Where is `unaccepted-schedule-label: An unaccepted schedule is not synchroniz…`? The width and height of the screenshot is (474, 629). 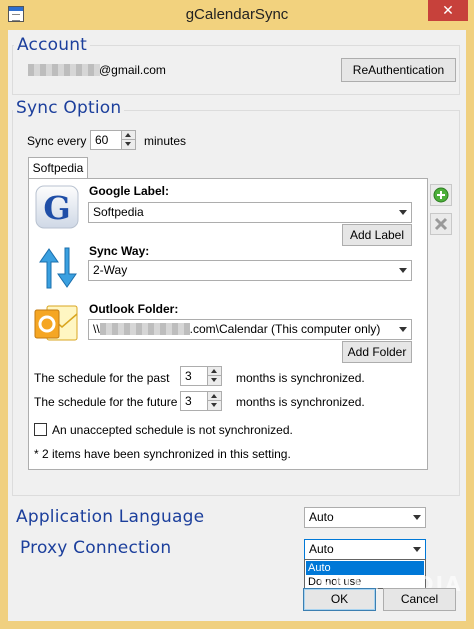 unaccepted-schedule-label: An unaccepted schedule is not synchroniz… is located at coordinates (172, 430).